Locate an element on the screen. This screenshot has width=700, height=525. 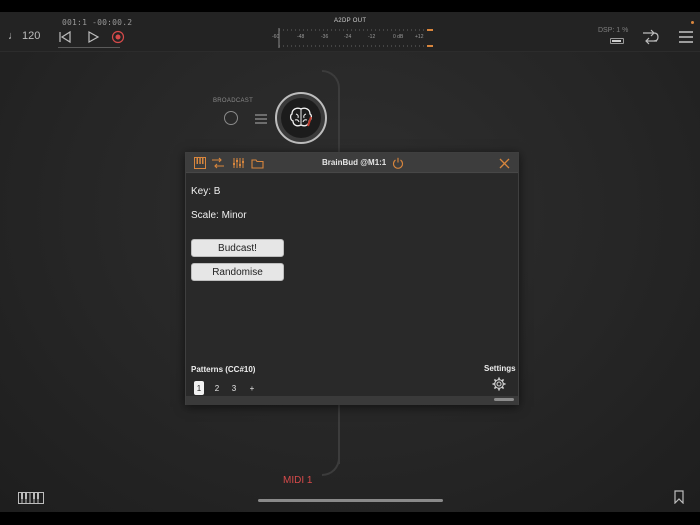
record-icon is located at coordinates (118, 37).